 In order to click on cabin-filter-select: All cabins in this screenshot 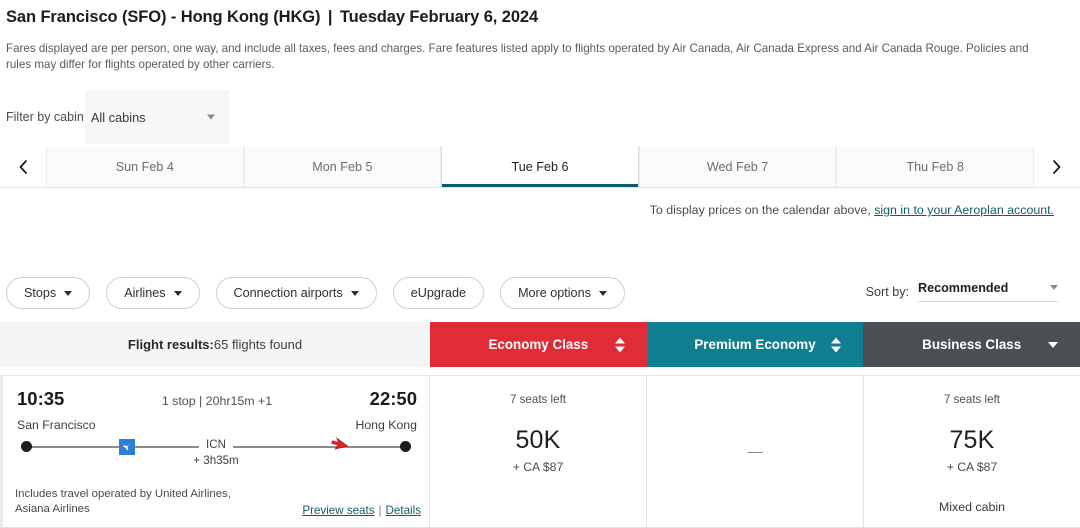, I will do `click(156, 117)`.